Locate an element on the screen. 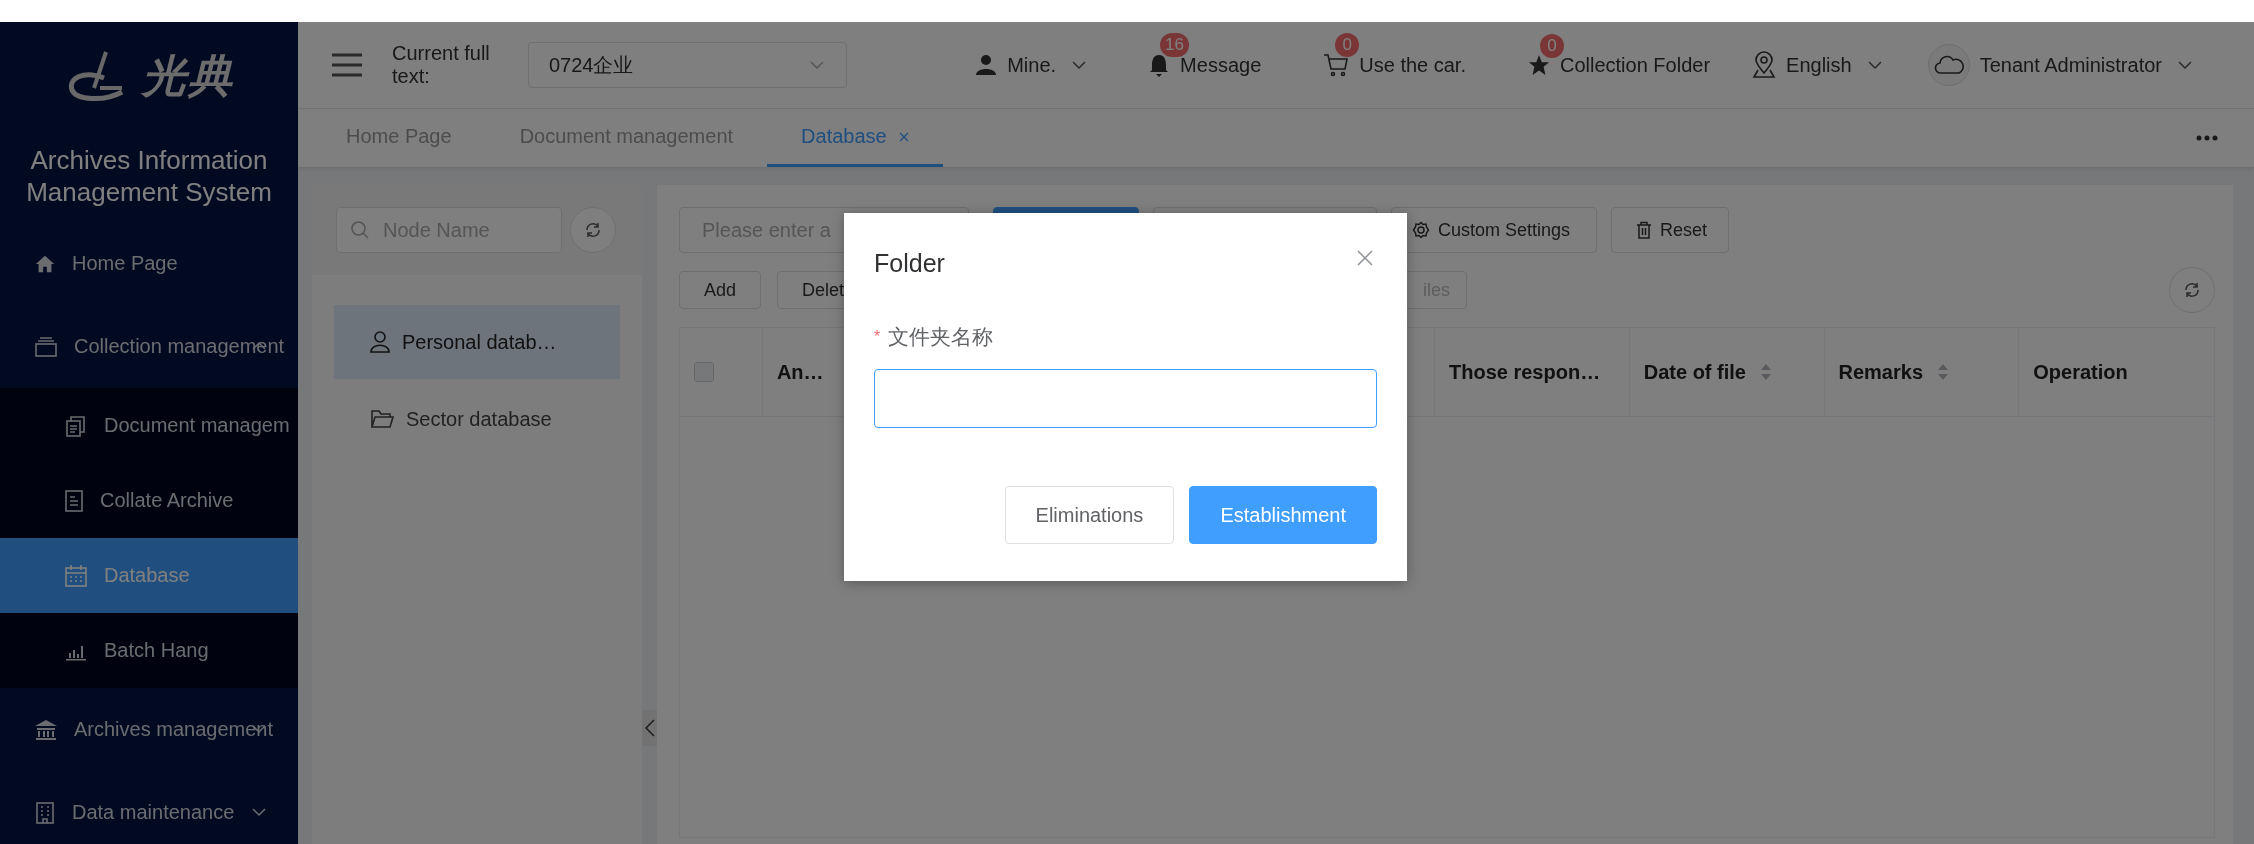 The height and width of the screenshot is (844, 2254). calendar-icon is located at coordinates (76, 575).